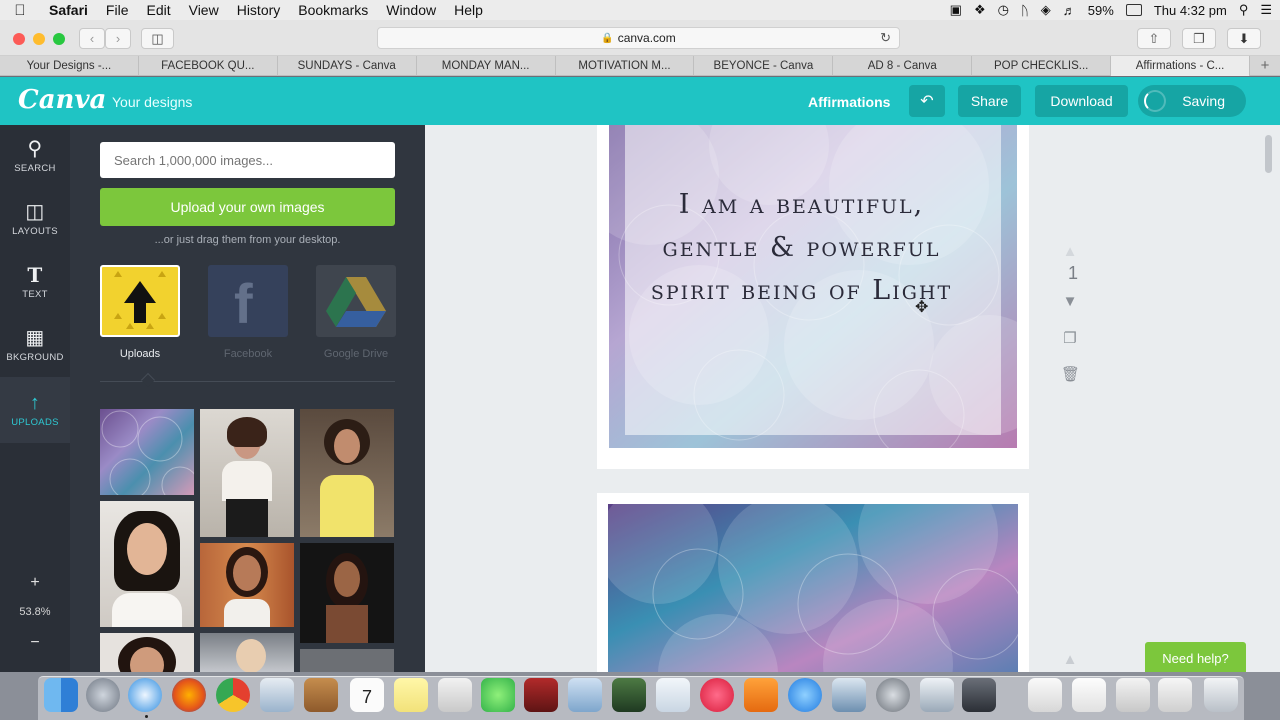 This screenshot has width=1280, height=720. I want to click on uploads-source, so click(140, 301).